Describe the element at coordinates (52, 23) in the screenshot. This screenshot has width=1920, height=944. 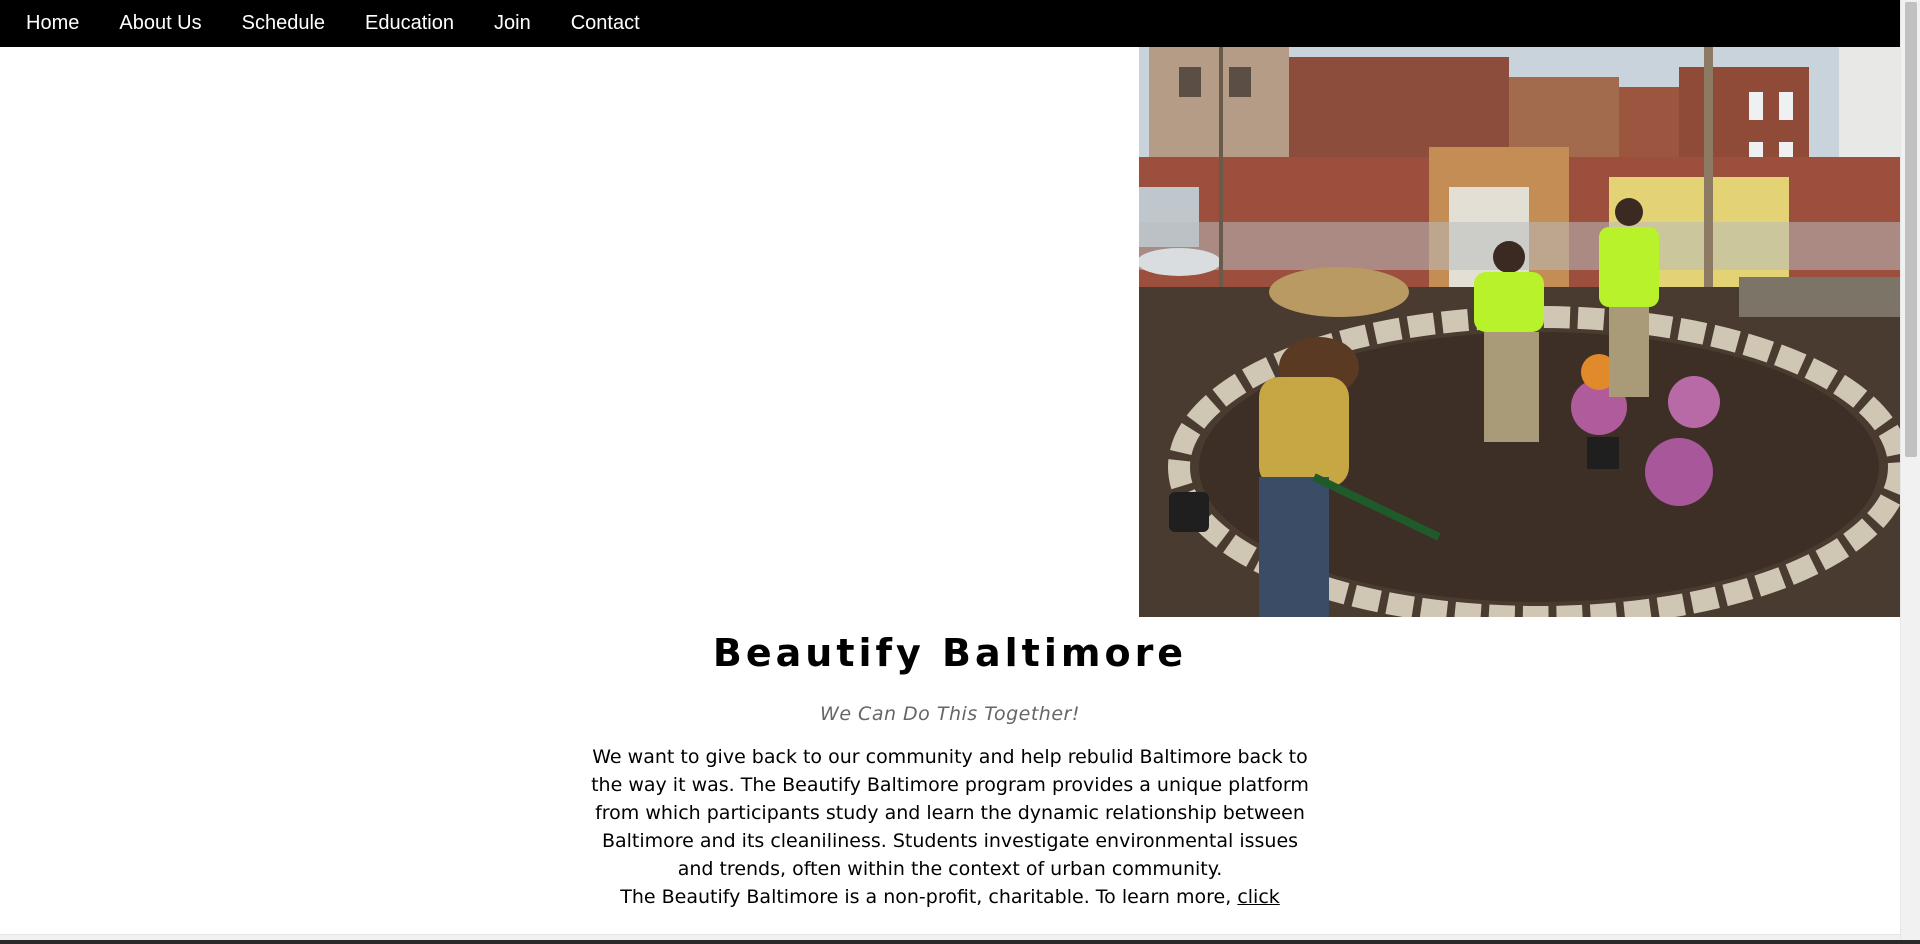
I see `nav-home-link: Home` at that location.